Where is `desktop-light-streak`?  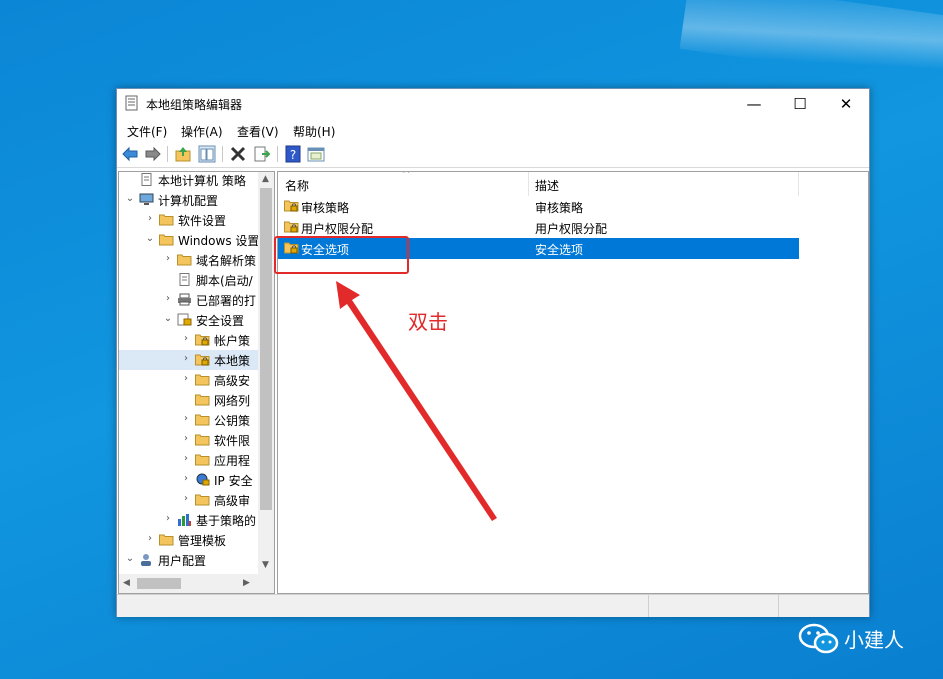 desktop-light-streak is located at coordinates (811, 45).